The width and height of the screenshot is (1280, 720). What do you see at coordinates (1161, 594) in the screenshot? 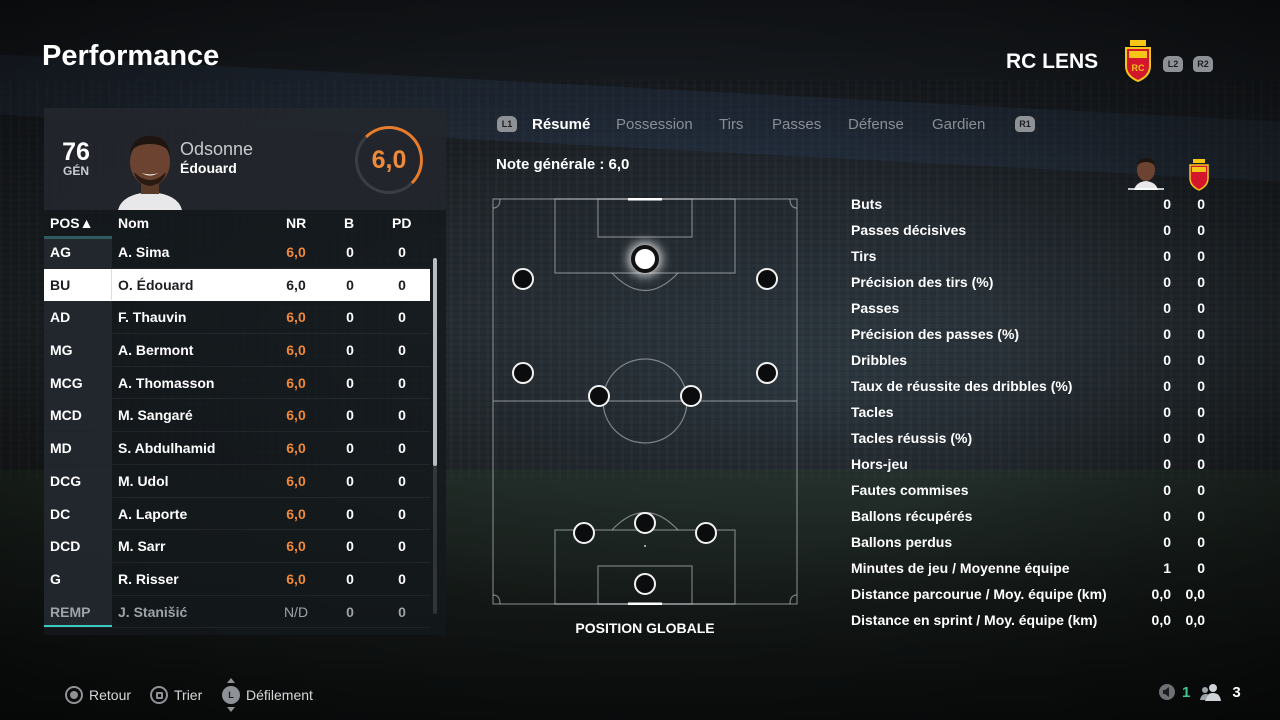
I see `stat-player-value: 0,0` at bounding box center [1161, 594].